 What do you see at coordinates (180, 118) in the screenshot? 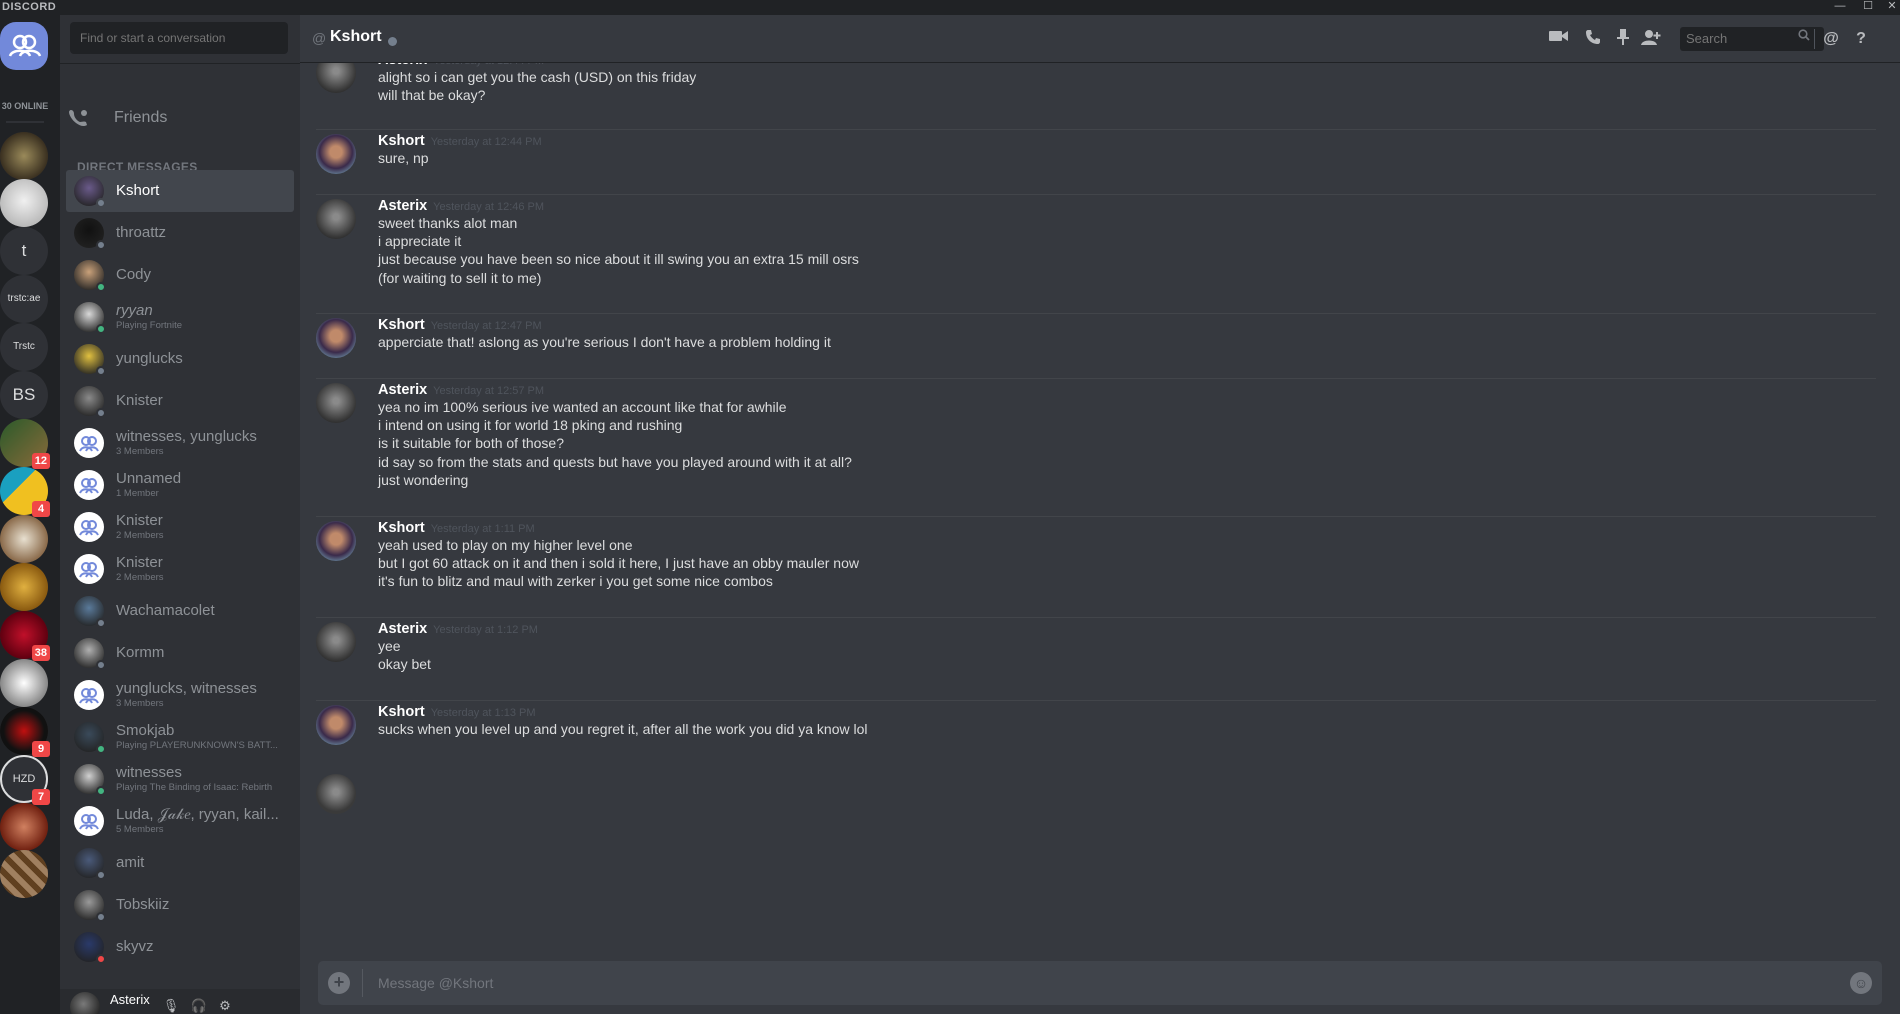
I see `friends-nav-item: Friends` at bounding box center [180, 118].